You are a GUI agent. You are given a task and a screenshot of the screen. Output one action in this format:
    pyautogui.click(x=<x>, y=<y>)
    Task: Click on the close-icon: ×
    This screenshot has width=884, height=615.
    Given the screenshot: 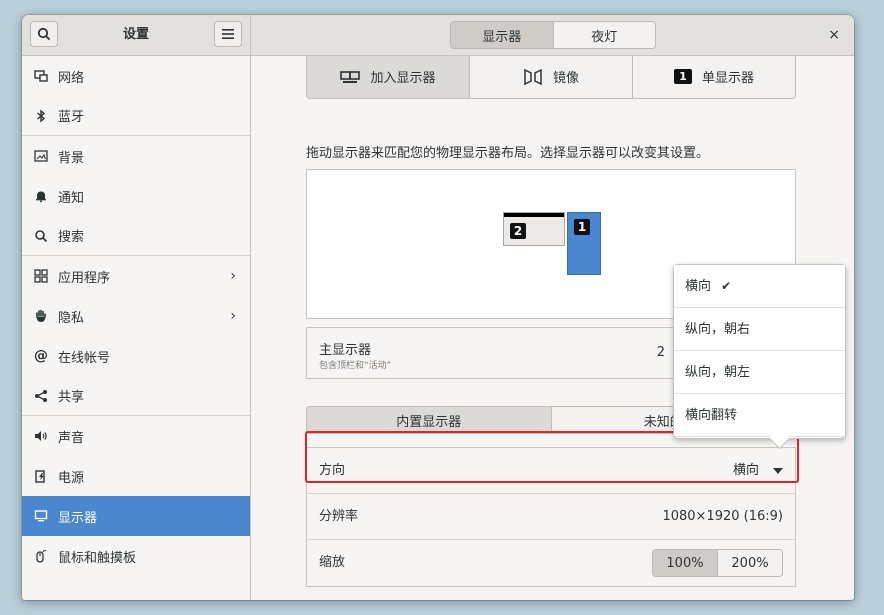 What is the action you would take?
    pyautogui.click(x=834, y=35)
    